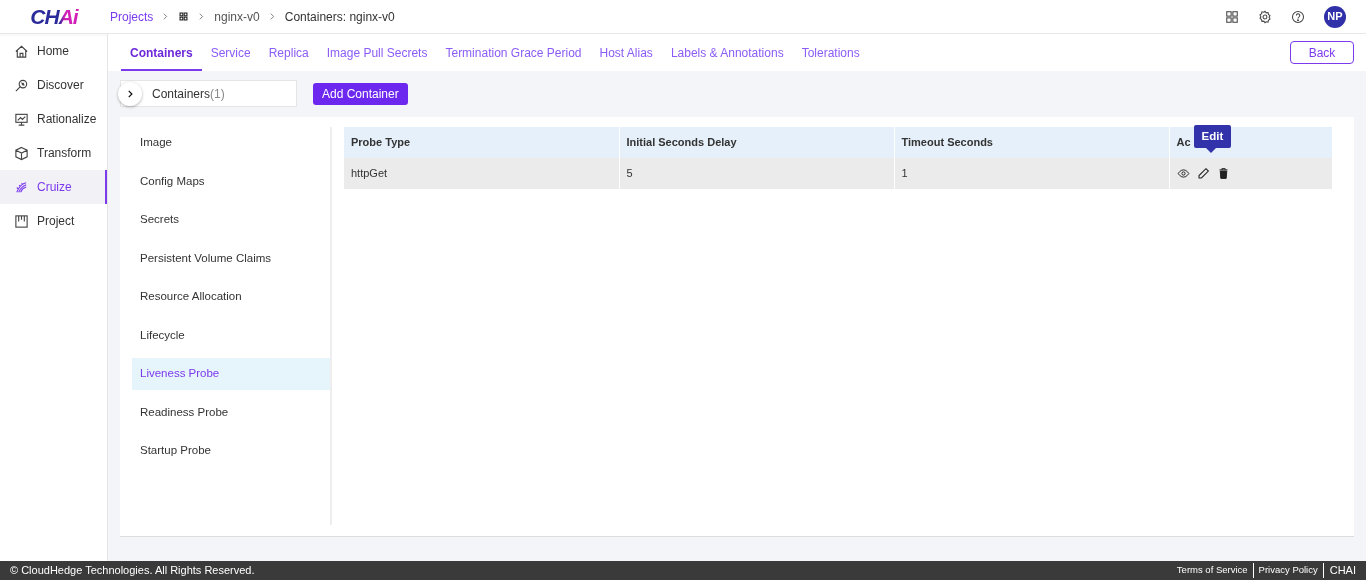 The height and width of the screenshot is (580, 1366). What do you see at coordinates (756, 173) in the screenshot?
I see `table-cell: 5` at bounding box center [756, 173].